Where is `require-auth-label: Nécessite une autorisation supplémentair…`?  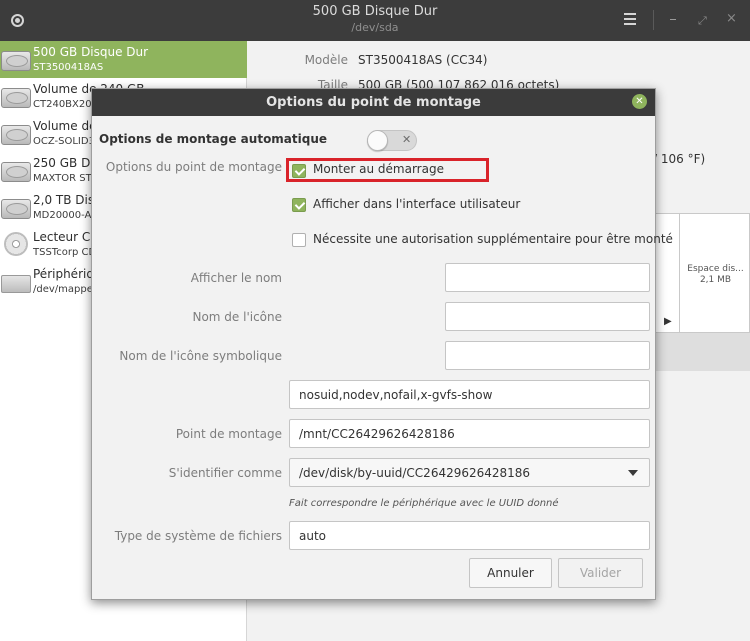 require-auth-label: Nécessite une autorisation supplémentair… is located at coordinates (493, 239).